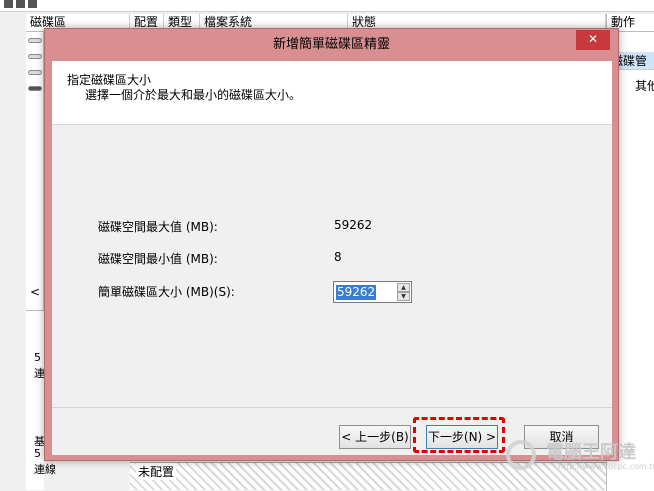 The width and height of the screenshot is (654, 491). What do you see at coordinates (375, 437) in the screenshot?
I see `back-button: < 上一步(B)` at bounding box center [375, 437].